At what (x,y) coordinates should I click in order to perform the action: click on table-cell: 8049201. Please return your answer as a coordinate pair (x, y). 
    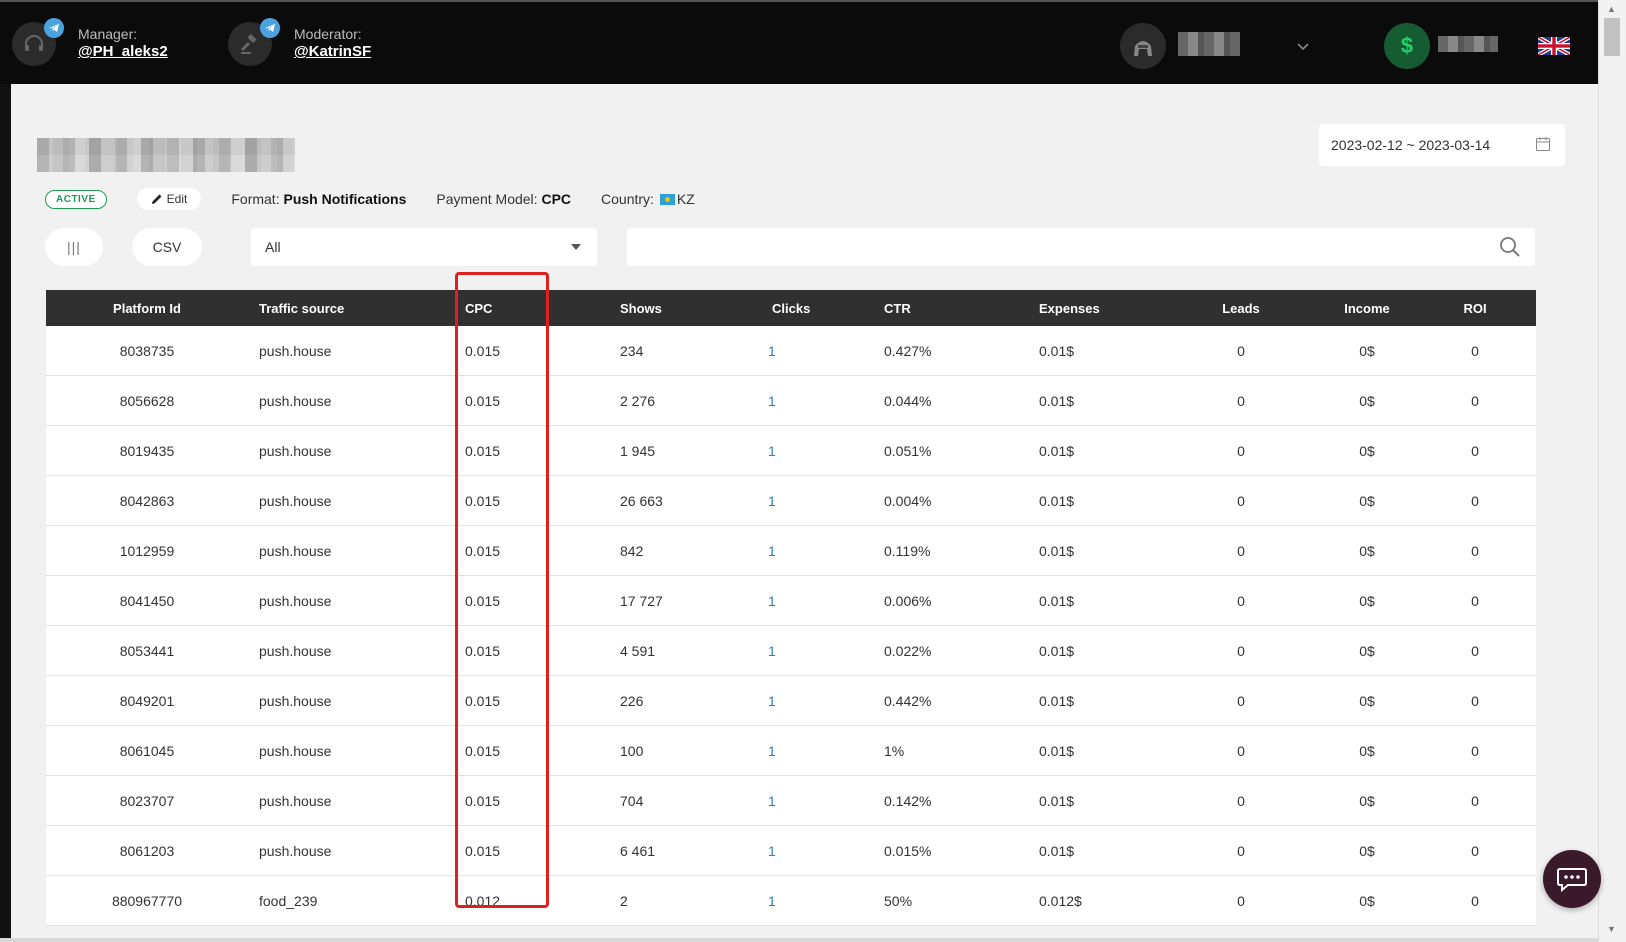
    Looking at the image, I should click on (147, 700).